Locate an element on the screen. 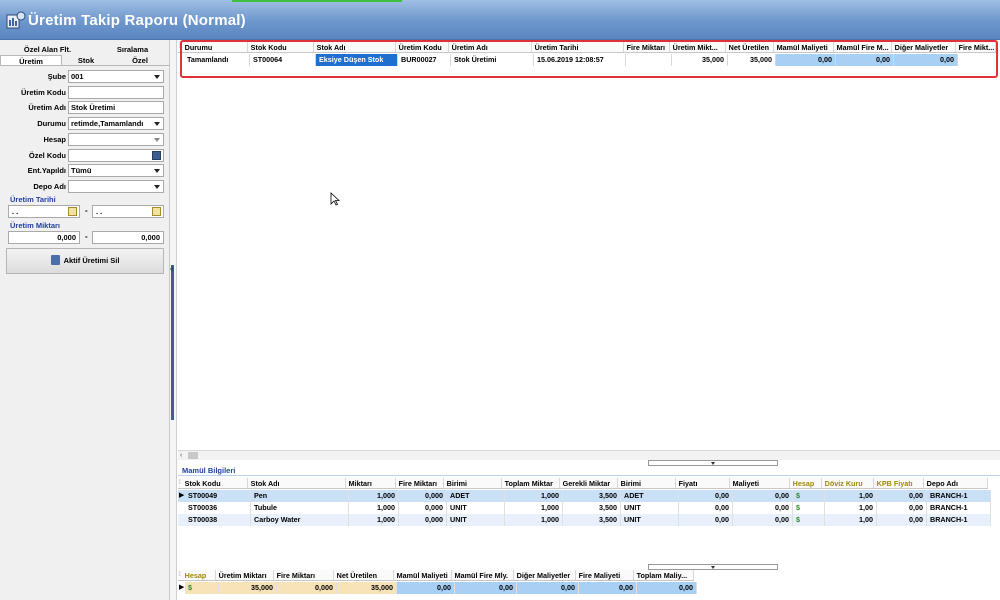 The image size is (1000, 600). tab-uretim: Üretim is located at coordinates (31, 60).